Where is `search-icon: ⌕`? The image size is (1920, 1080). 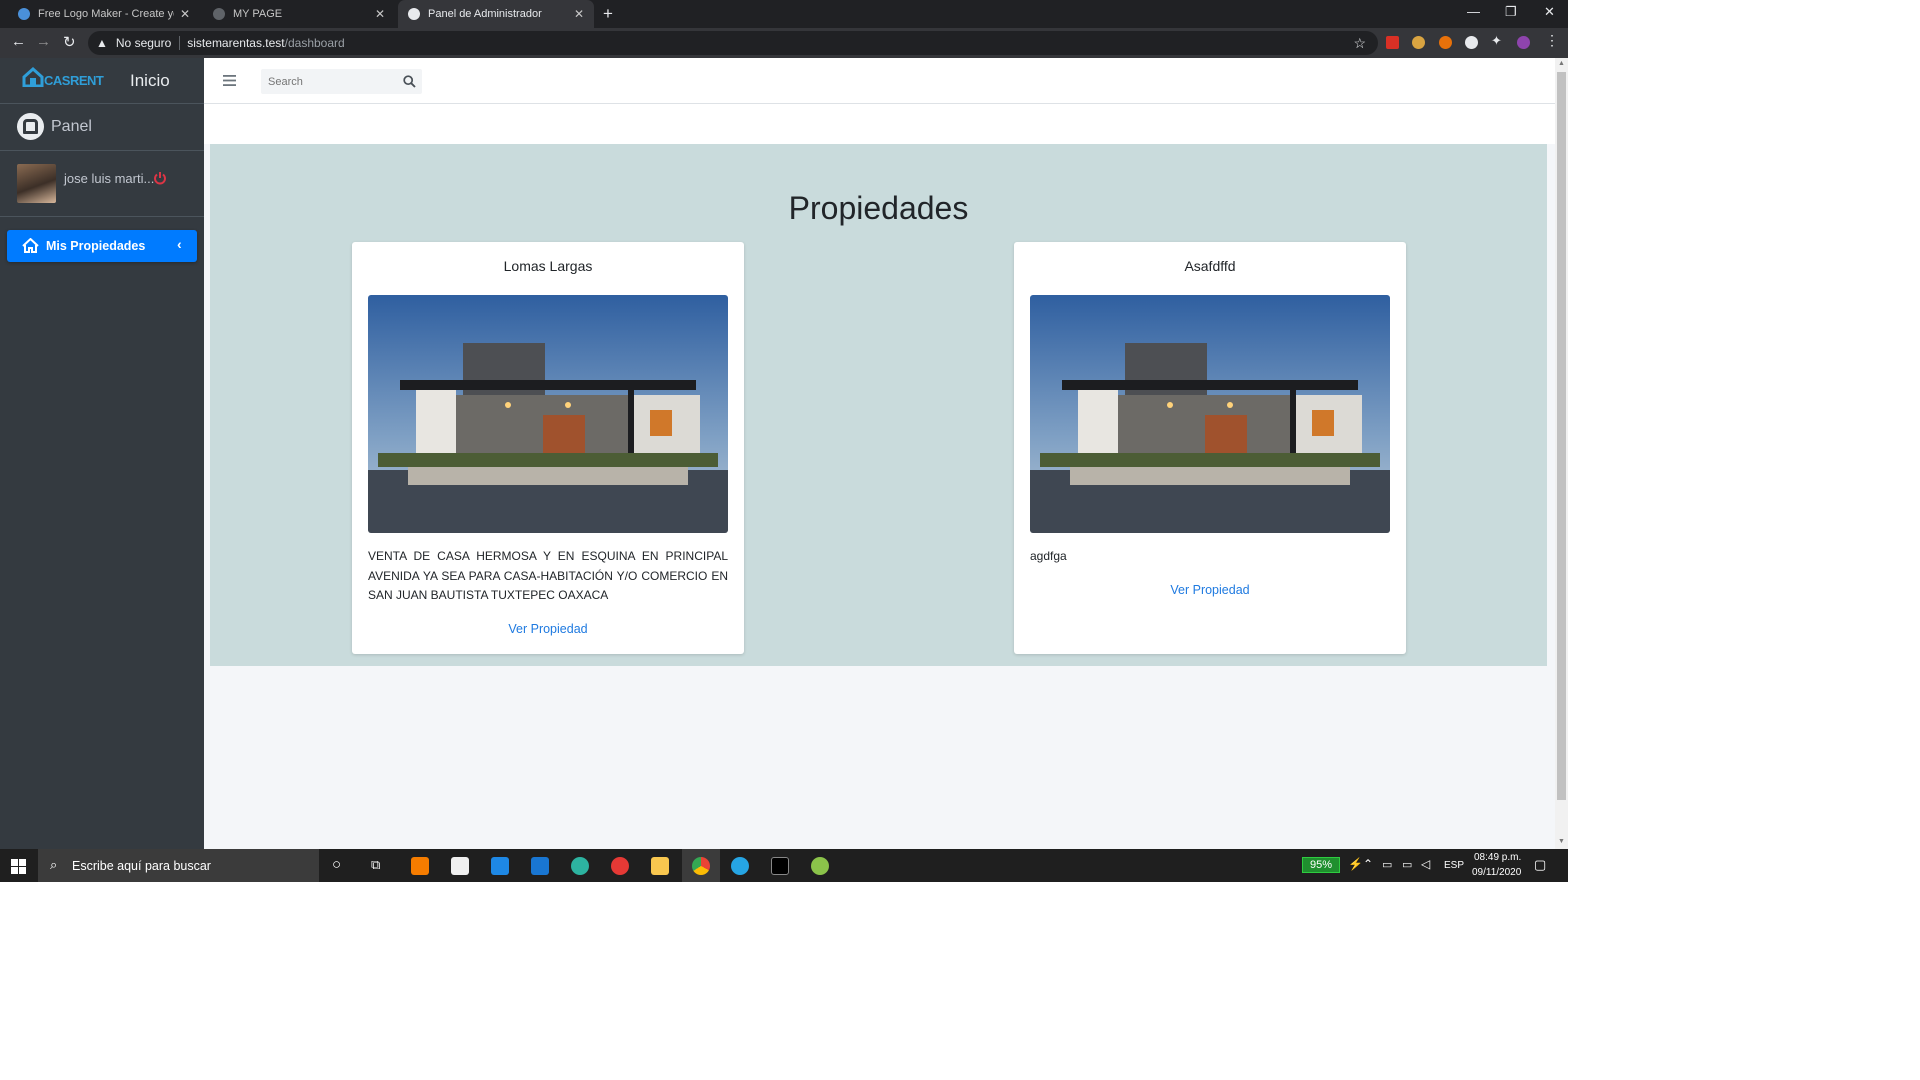
search-icon: ⌕ is located at coordinates (54, 864).